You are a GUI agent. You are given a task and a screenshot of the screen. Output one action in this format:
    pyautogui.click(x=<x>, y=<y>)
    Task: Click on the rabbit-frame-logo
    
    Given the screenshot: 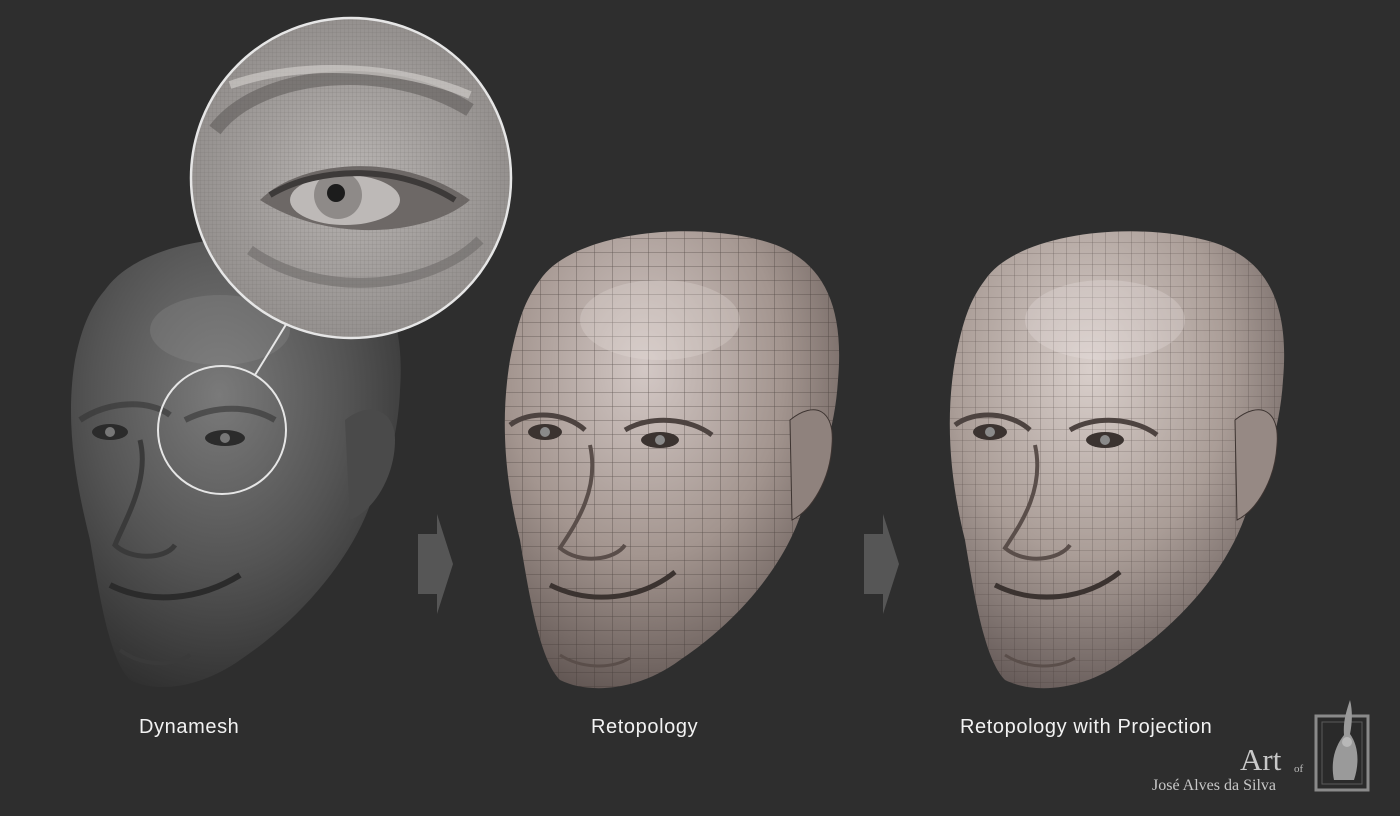 What is the action you would take?
    pyautogui.click(x=1342, y=746)
    